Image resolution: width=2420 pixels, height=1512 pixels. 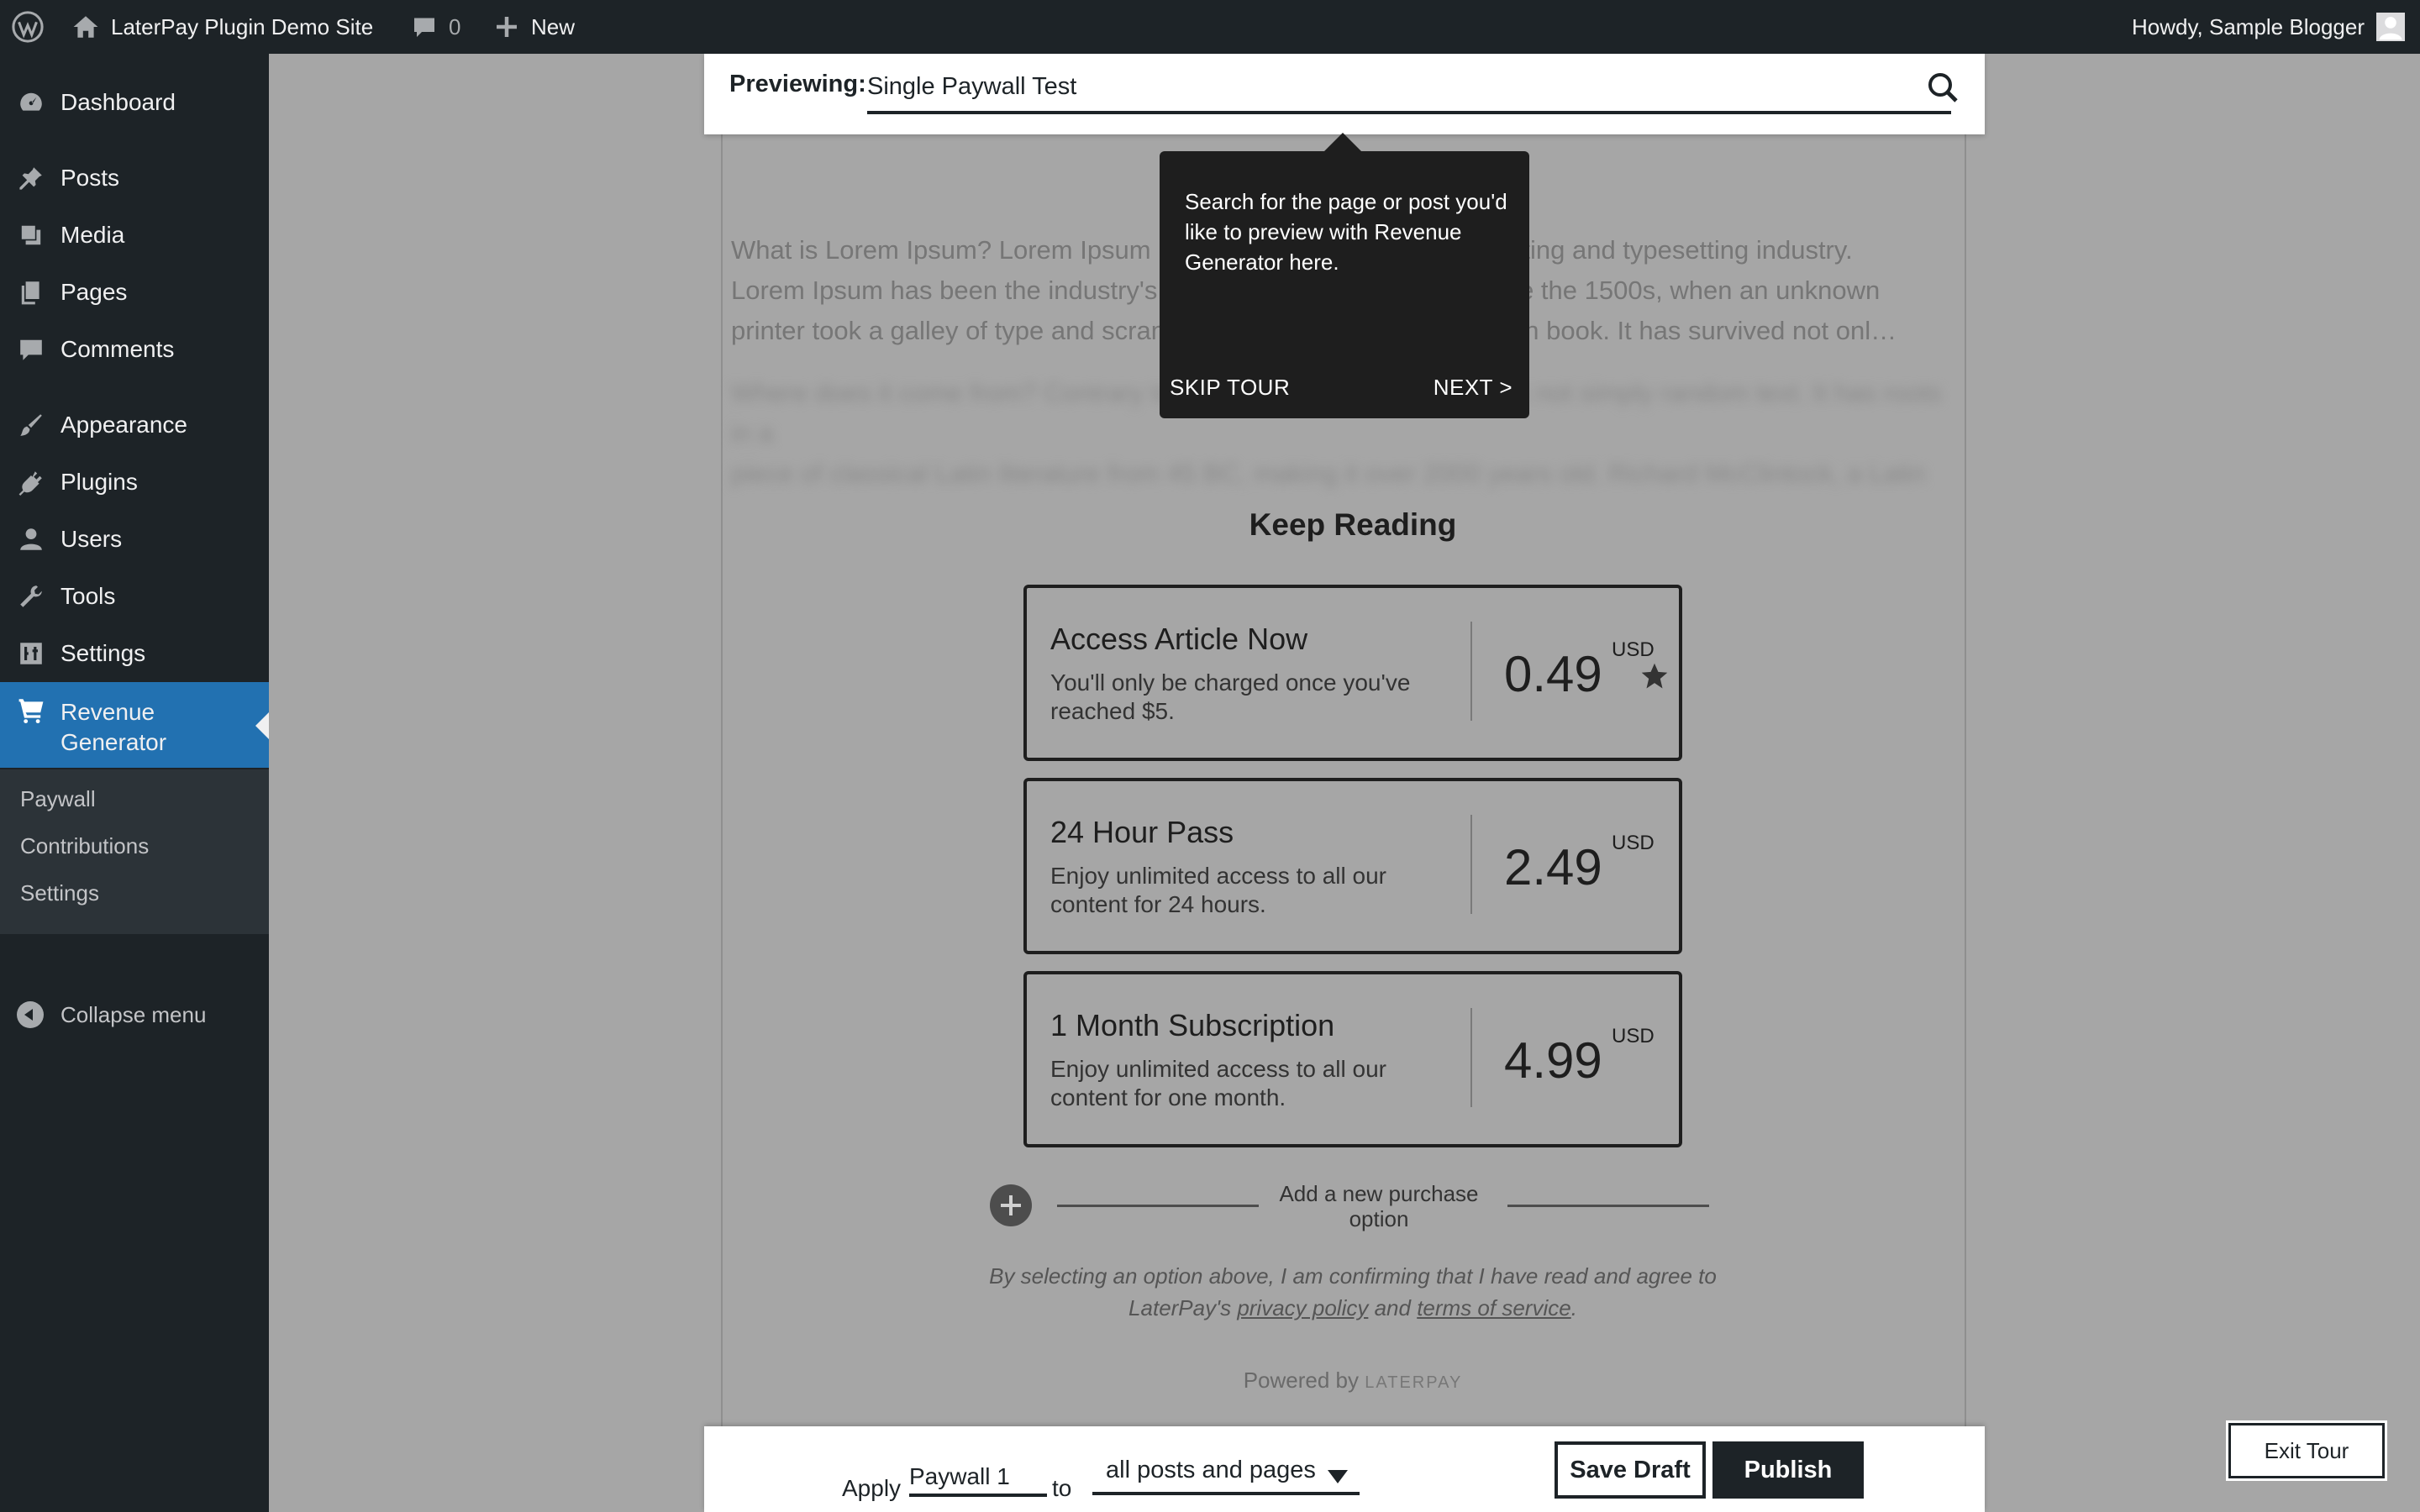 I want to click on sidebar-item-posts: Posts, so click(x=134, y=178).